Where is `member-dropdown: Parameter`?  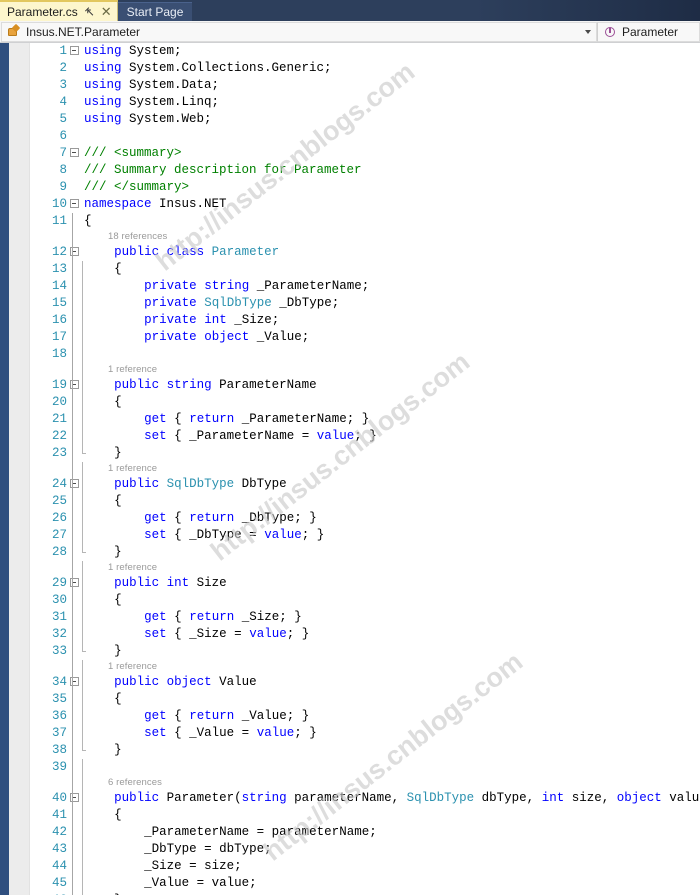 member-dropdown: Parameter is located at coordinates (648, 31).